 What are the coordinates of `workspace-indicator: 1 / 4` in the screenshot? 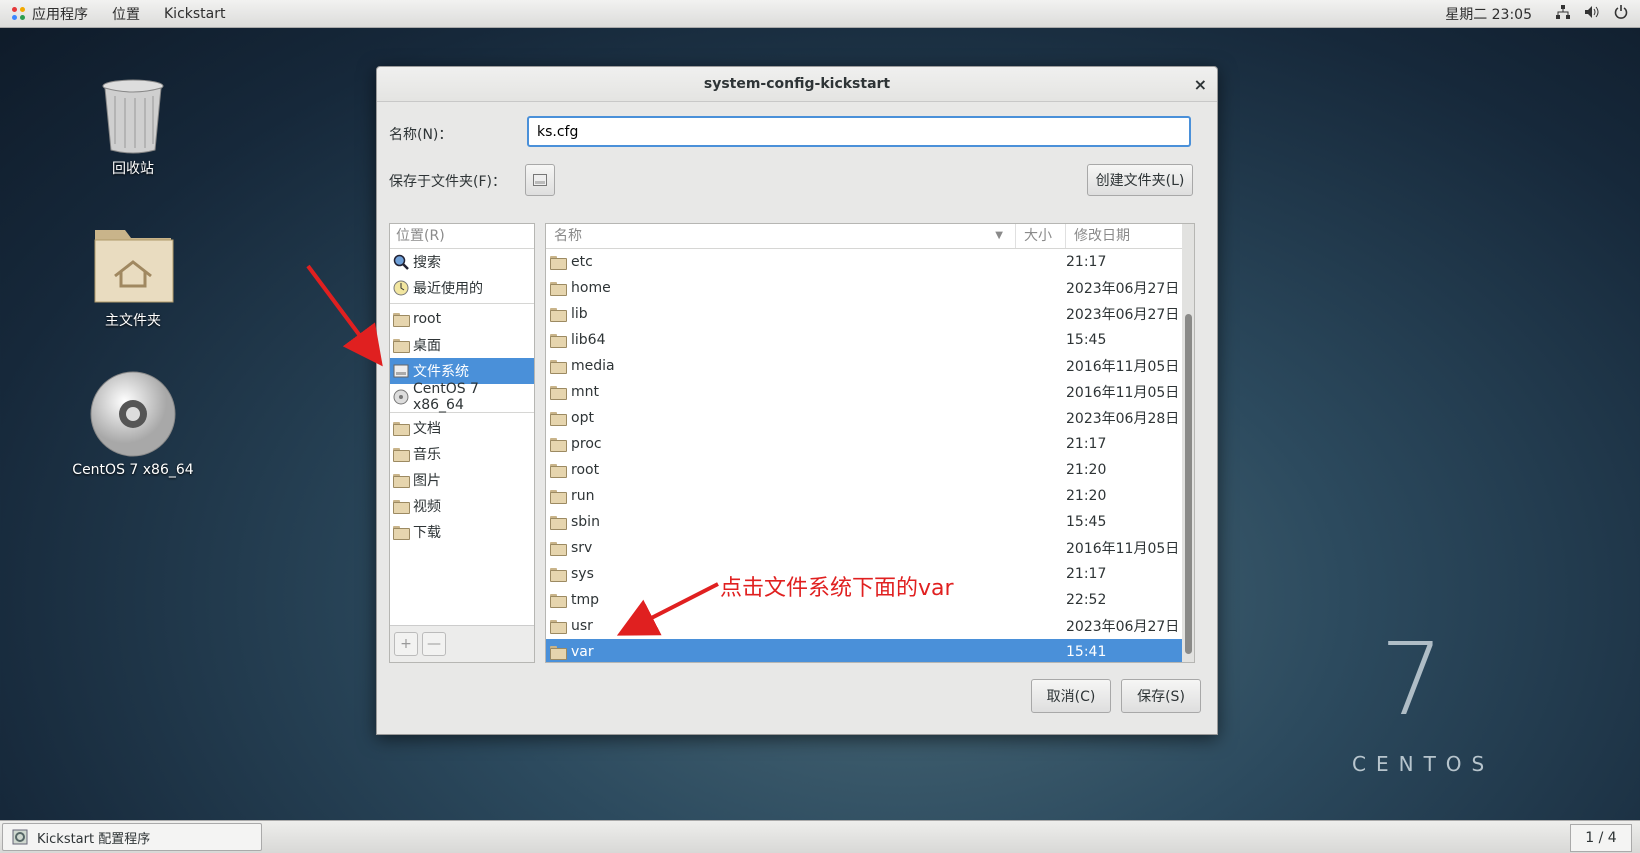 It's located at (1601, 838).